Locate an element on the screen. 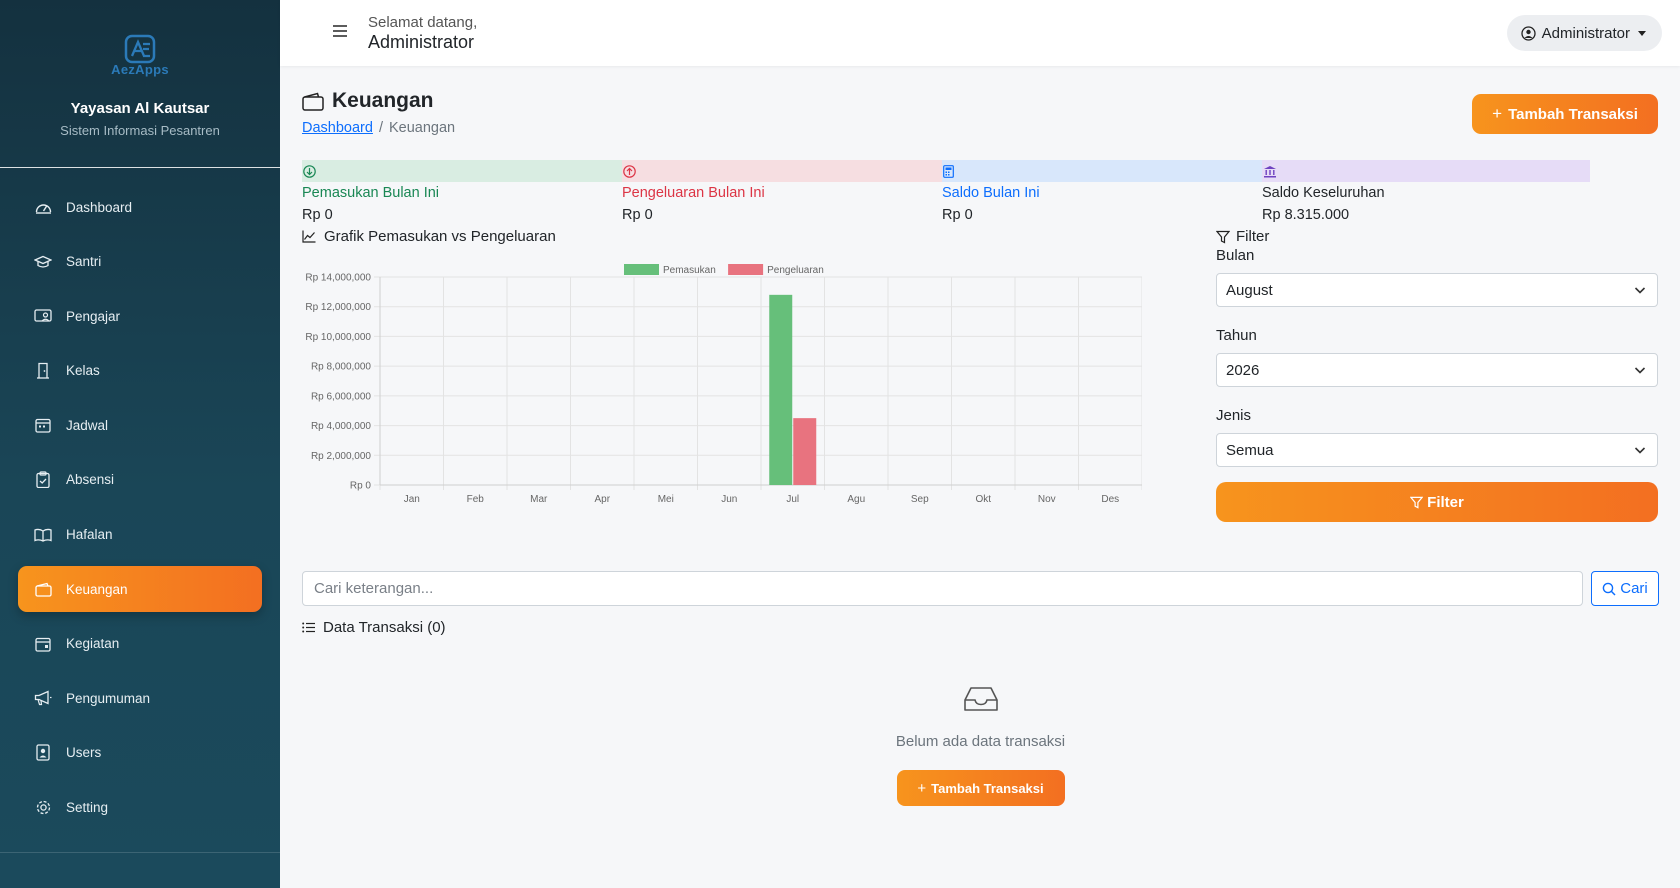 The image size is (1680, 888). sidebar-item-pengumuman: Pengumuman is located at coordinates (140, 698).